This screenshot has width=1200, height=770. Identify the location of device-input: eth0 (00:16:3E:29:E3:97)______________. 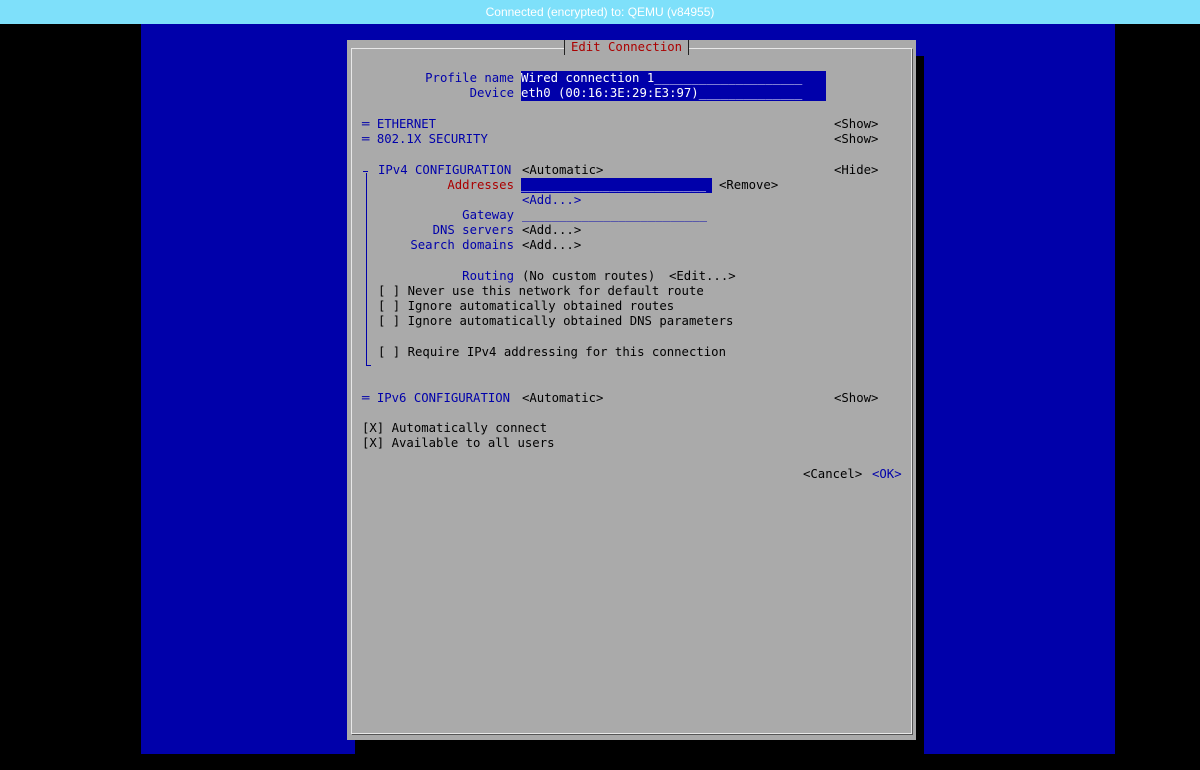
(673, 93).